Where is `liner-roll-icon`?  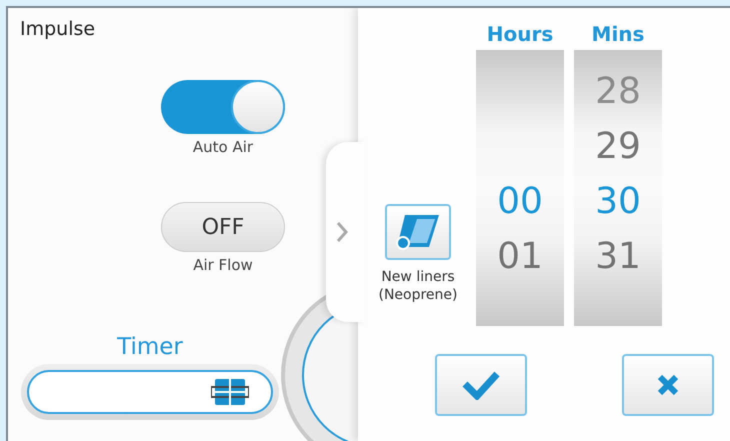
liner-roll-icon is located at coordinates (418, 232).